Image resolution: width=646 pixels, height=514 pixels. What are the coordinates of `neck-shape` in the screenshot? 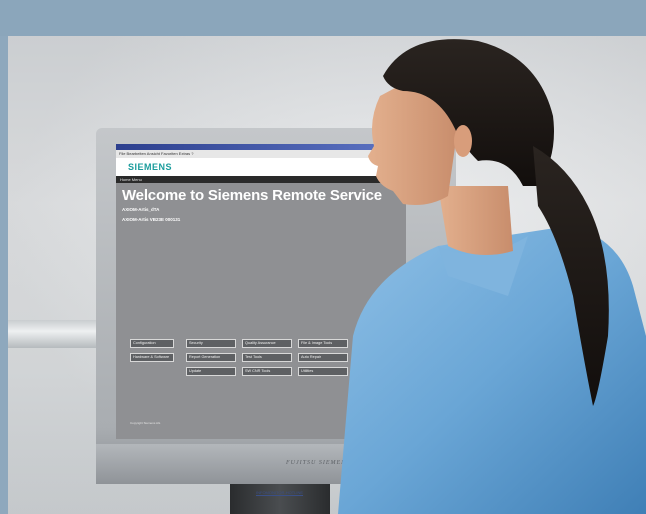 It's located at (475, 220).